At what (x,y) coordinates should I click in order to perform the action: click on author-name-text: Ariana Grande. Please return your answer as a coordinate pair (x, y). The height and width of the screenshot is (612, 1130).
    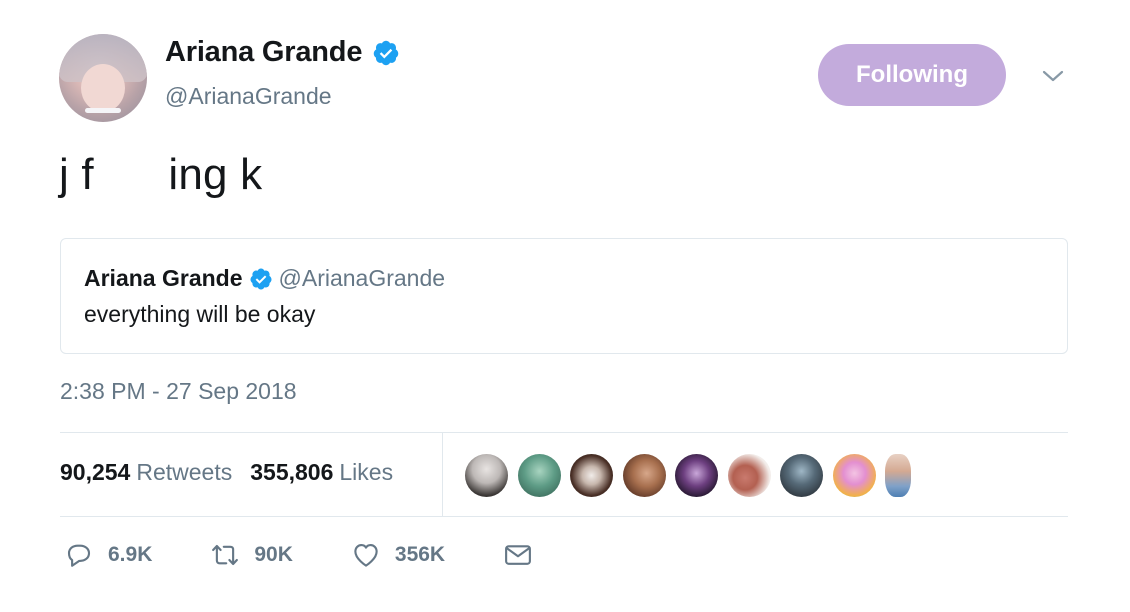
    Looking at the image, I should click on (263, 52).